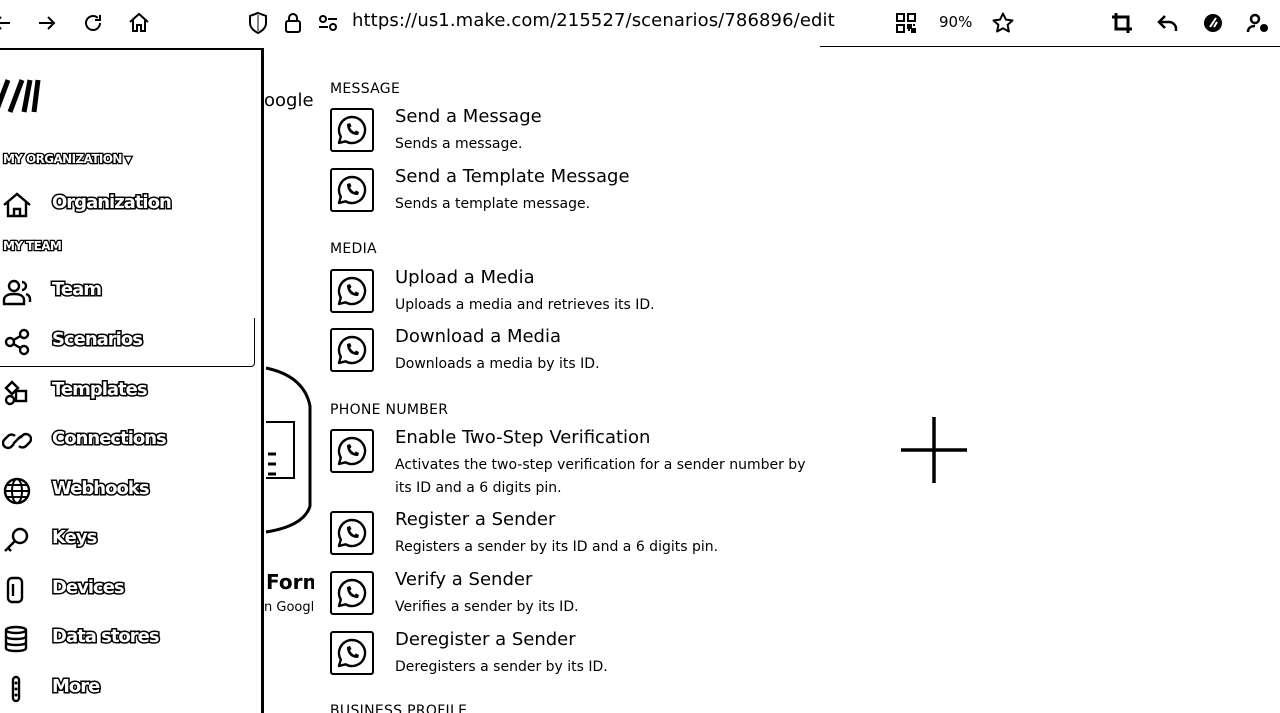  What do you see at coordinates (93, 23) in the screenshot?
I see `reload-icon` at bounding box center [93, 23].